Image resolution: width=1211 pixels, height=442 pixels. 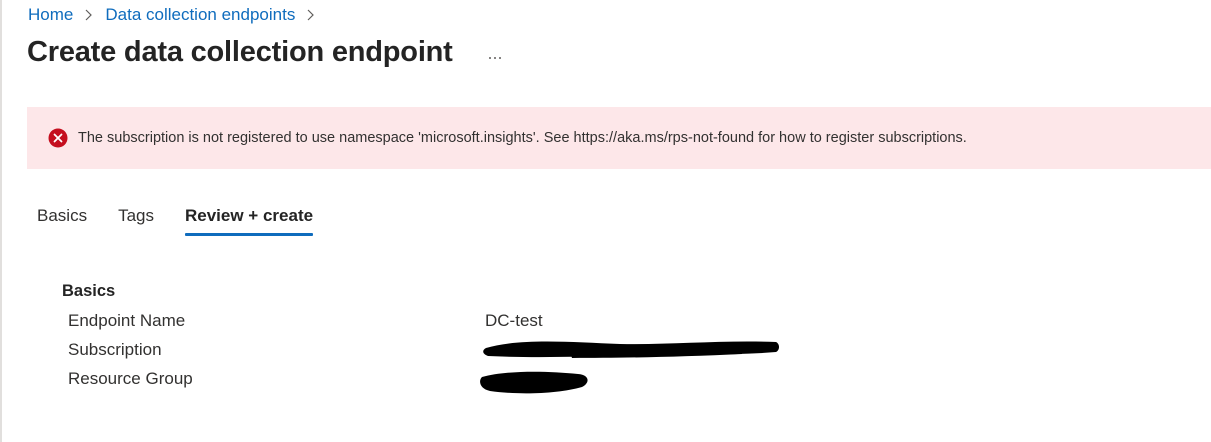 What do you see at coordinates (136, 220) in the screenshot?
I see `tab-tags: Tags` at bounding box center [136, 220].